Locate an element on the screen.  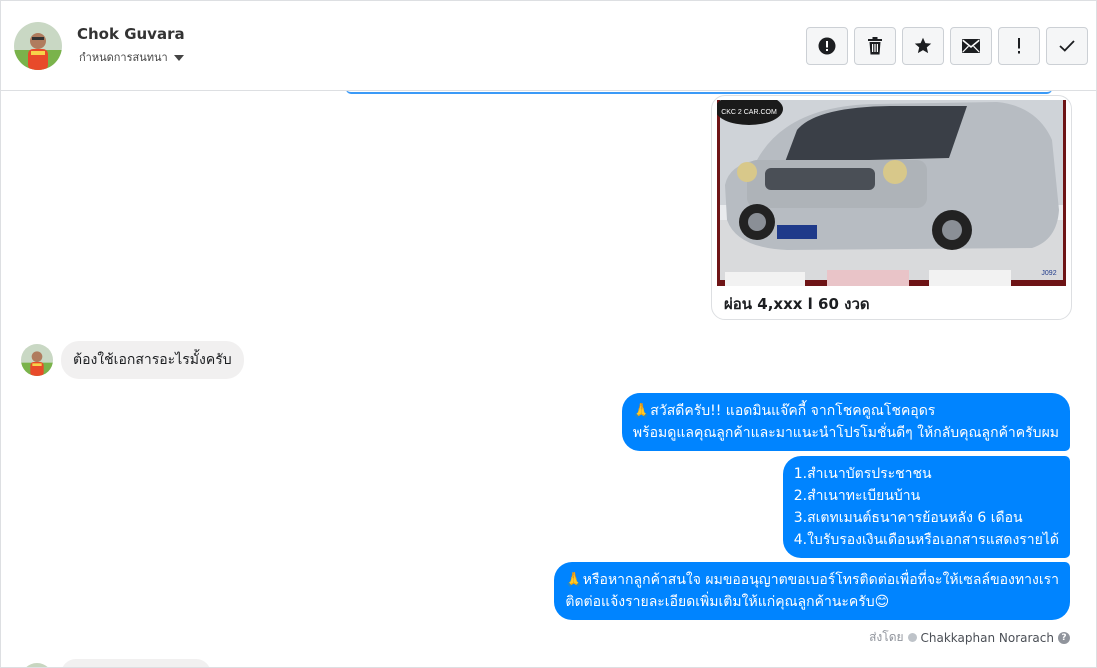
sent-by-label: ส่งโดย is located at coordinates (886, 637).